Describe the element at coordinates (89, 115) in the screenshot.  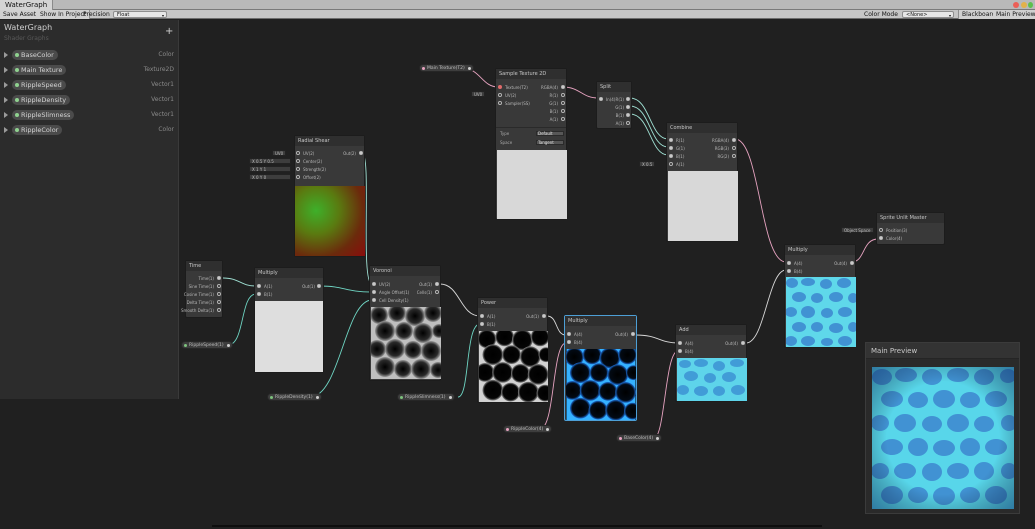
I see `blackboard-property-row: RippleSlimness Vector1` at that location.